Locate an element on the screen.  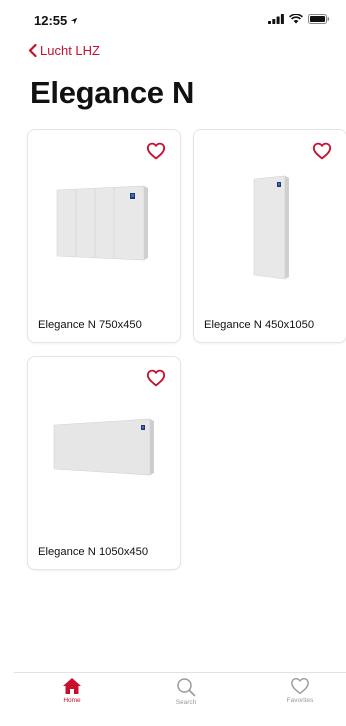
tab-search-label: Search is located at coordinates (186, 702).